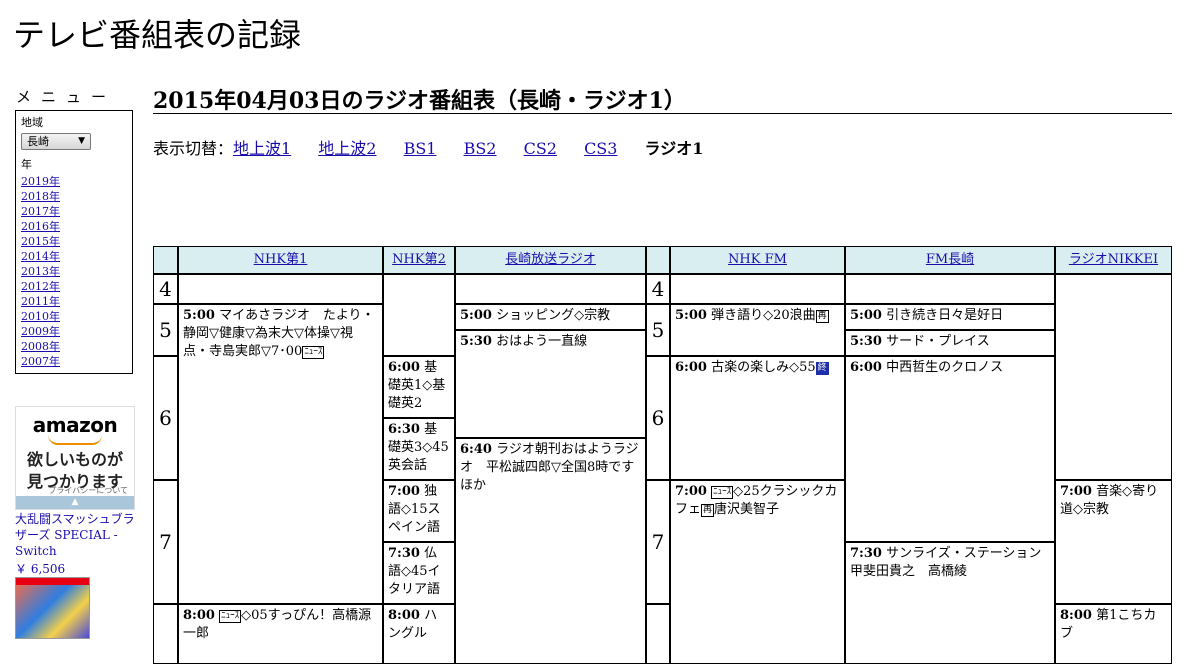 The height and width of the screenshot is (664, 1200). Describe the element at coordinates (77, 535) in the screenshot. I see `ad-product-name: 大乱闘スマッシュブラザーズ SPECIAL - Switch` at that location.